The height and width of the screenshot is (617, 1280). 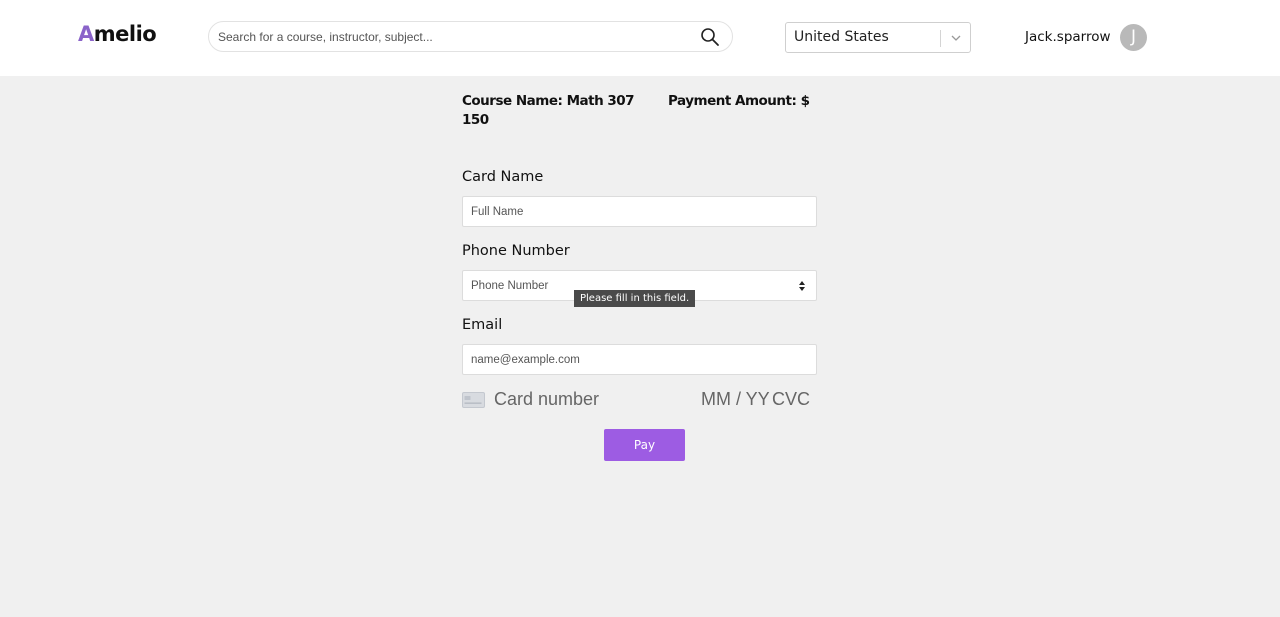 I want to click on card-name-label: Card Name, so click(x=503, y=177).